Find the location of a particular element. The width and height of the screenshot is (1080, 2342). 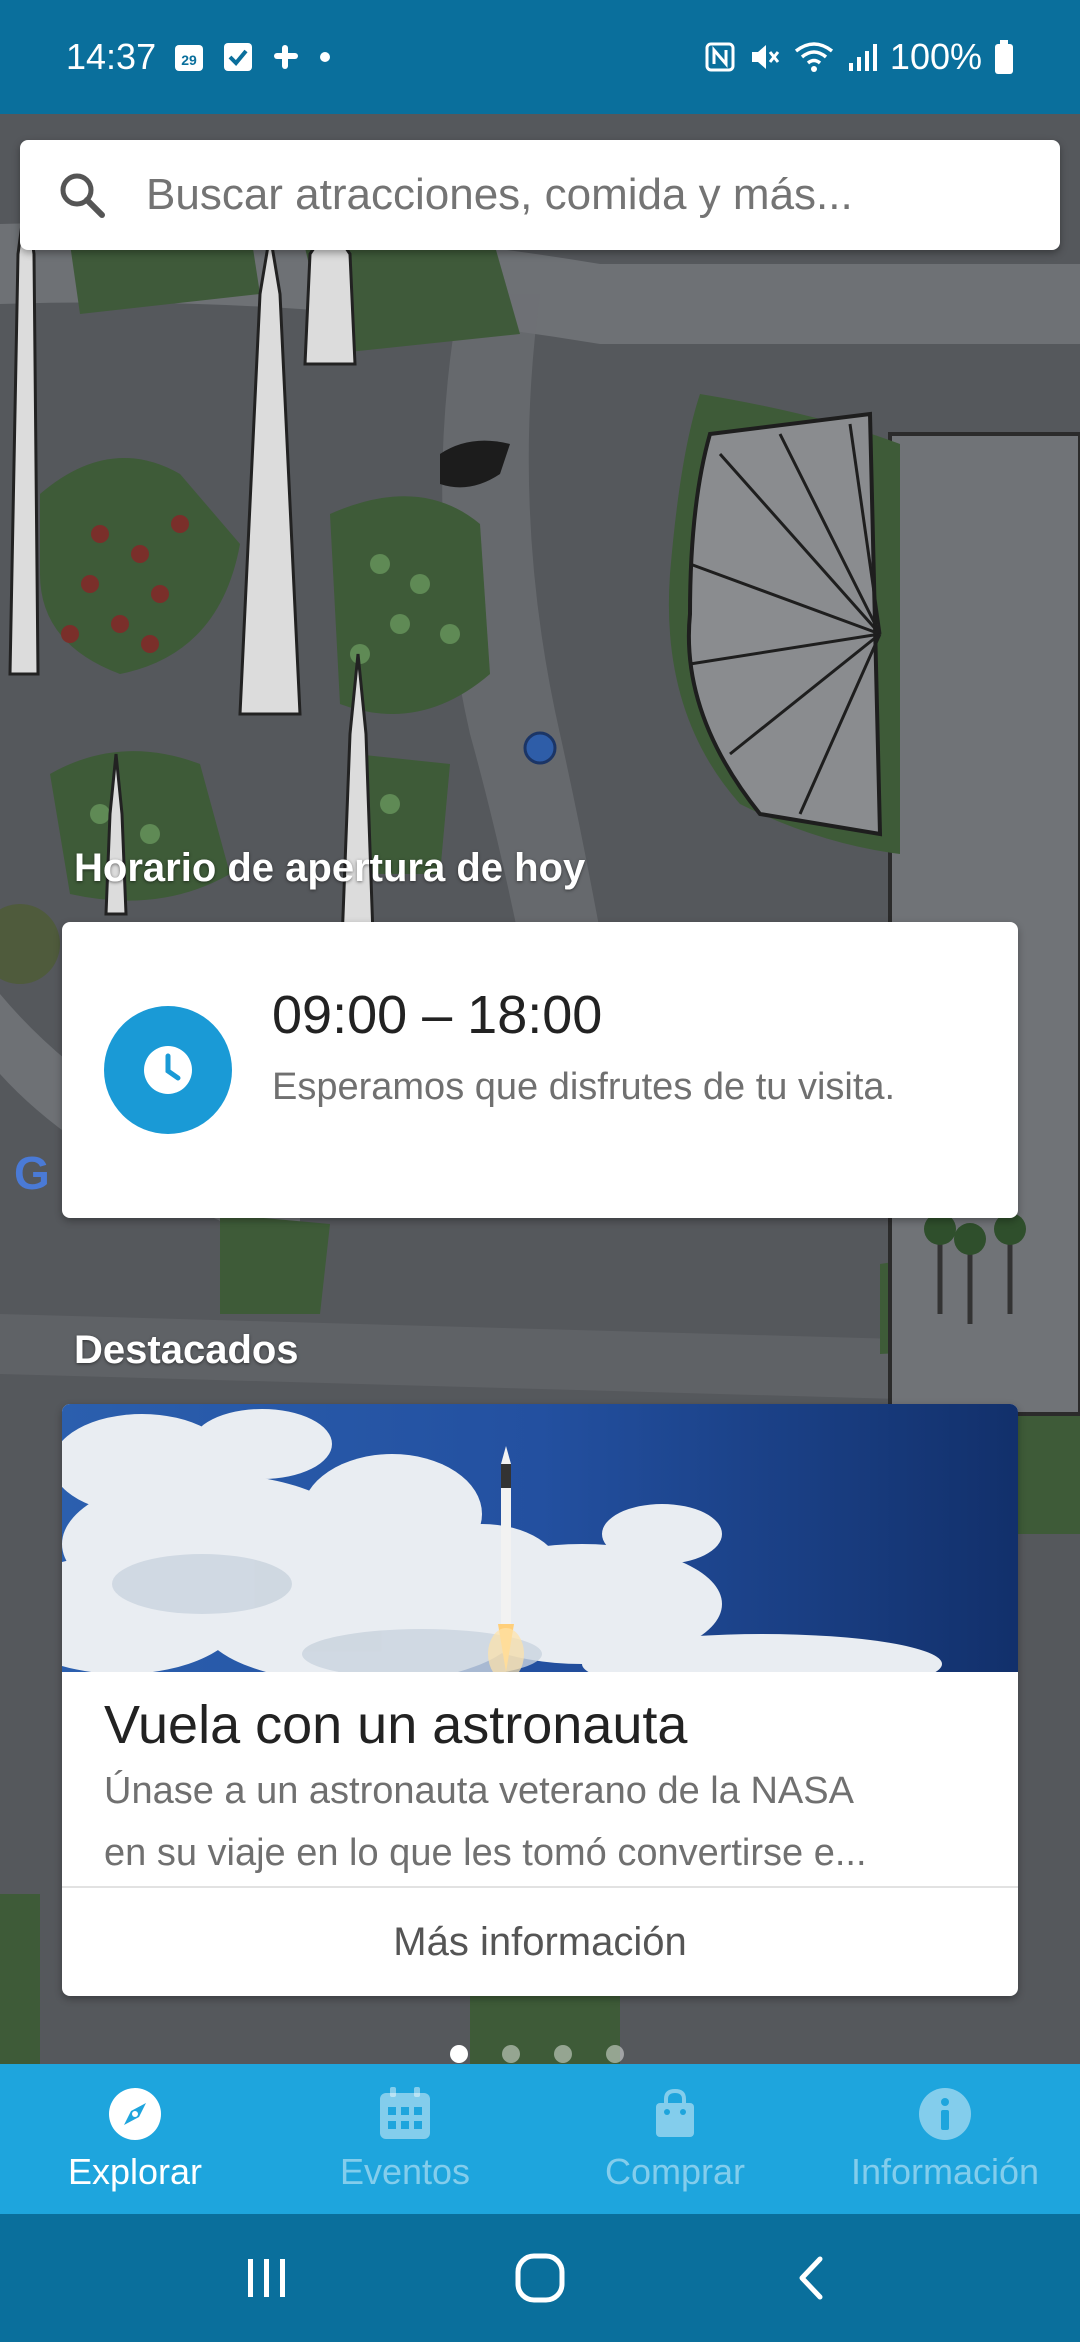

battery-percentage: 100% is located at coordinates (935, 56).